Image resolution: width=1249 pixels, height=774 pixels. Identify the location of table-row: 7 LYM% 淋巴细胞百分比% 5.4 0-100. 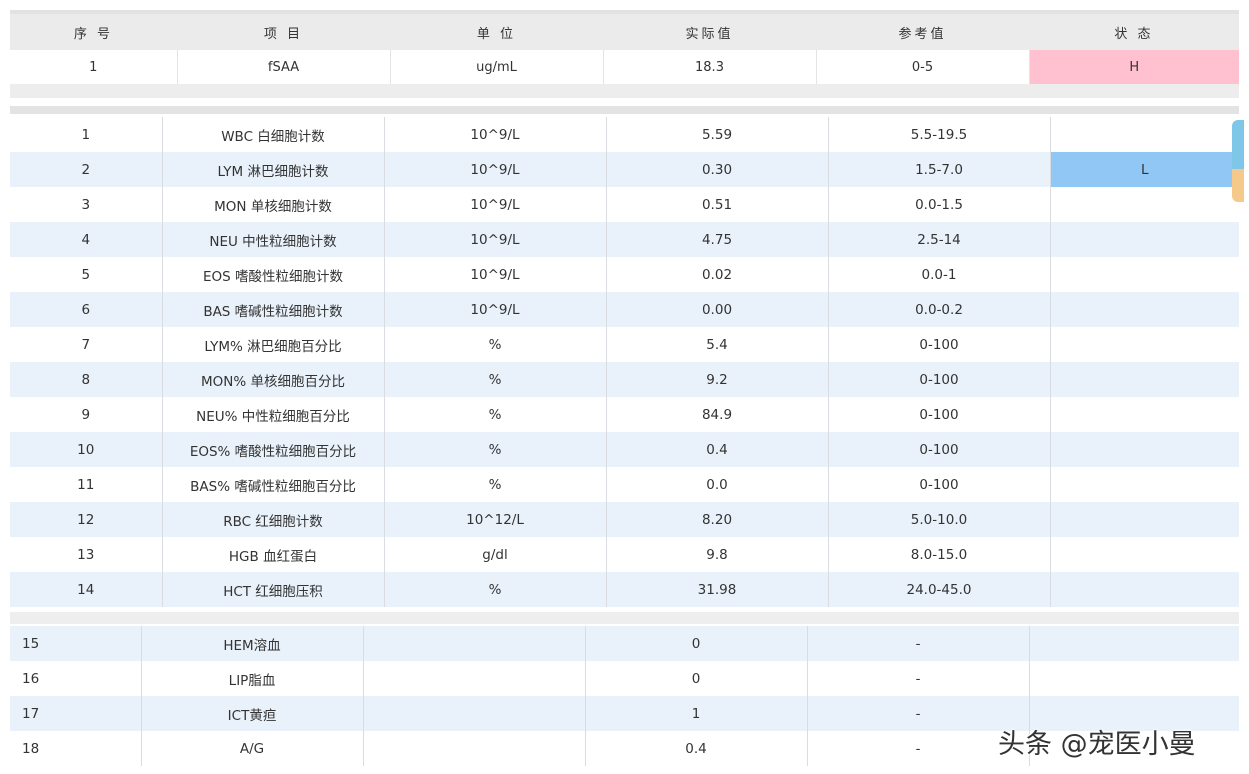
(624, 344).